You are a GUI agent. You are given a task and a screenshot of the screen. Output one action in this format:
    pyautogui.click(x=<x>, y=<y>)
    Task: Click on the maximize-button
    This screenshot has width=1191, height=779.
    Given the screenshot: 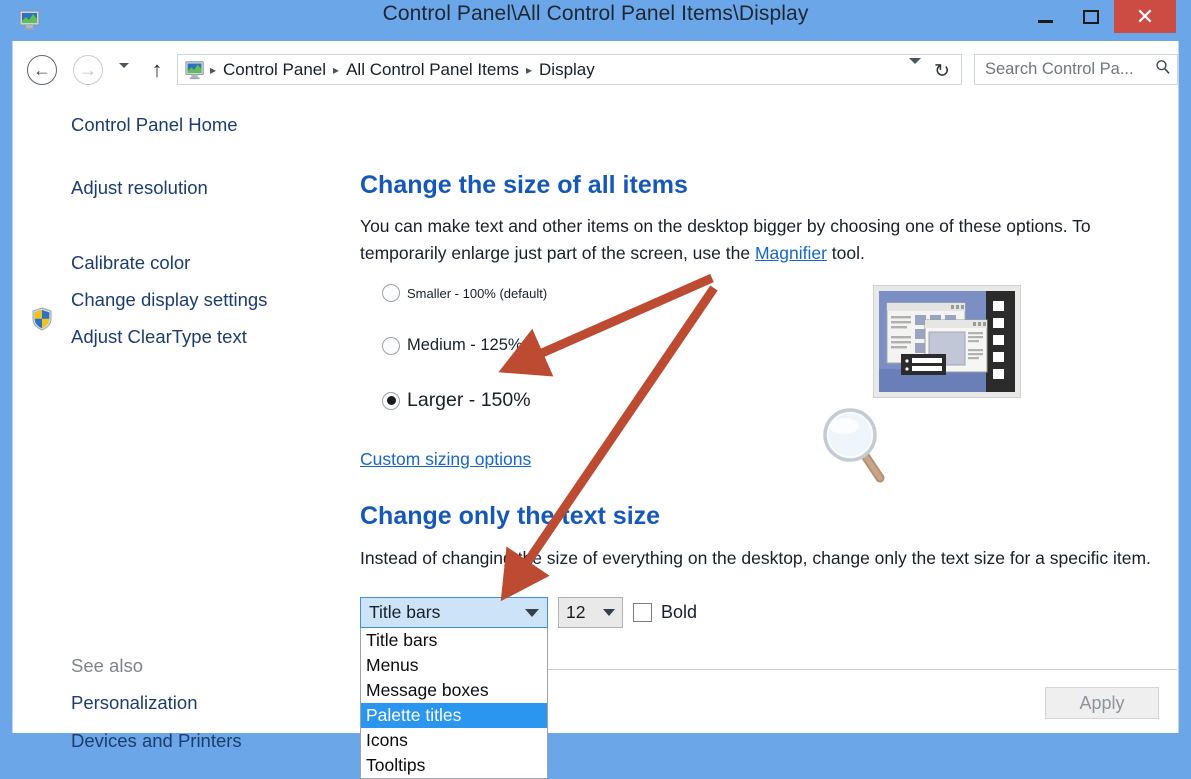 What is the action you would take?
    pyautogui.click(x=1091, y=16)
    